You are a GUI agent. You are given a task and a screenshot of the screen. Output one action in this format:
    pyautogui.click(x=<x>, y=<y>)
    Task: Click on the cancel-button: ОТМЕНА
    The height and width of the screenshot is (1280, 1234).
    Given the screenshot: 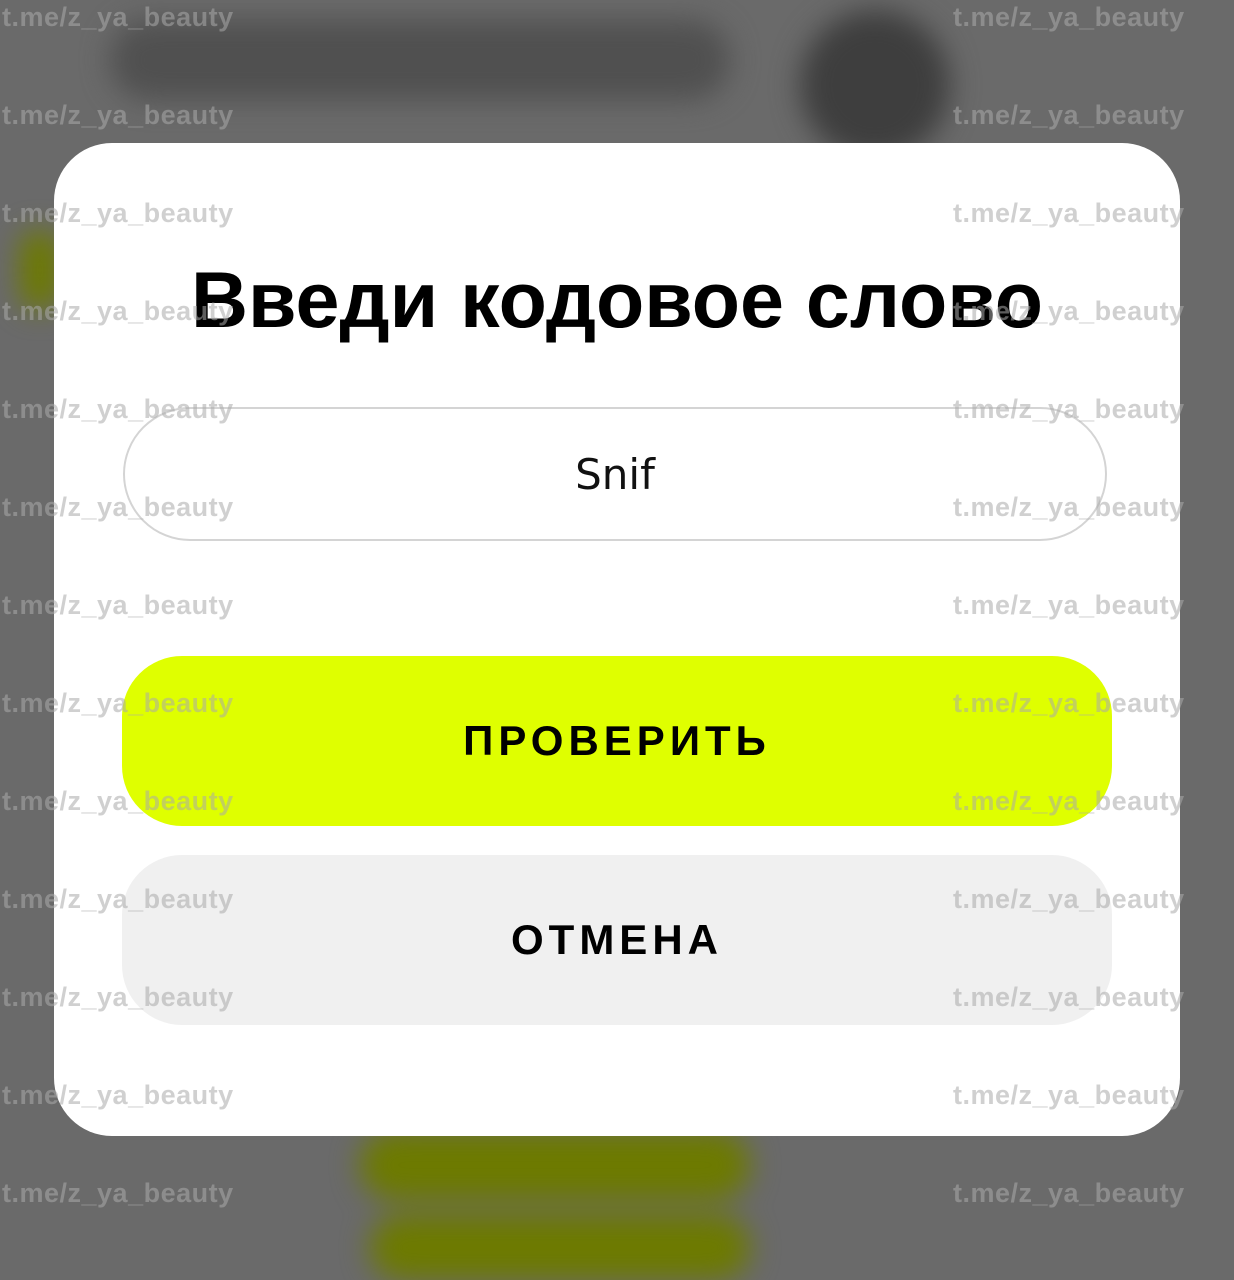 What is the action you would take?
    pyautogui.click(x=617, y=940)
    